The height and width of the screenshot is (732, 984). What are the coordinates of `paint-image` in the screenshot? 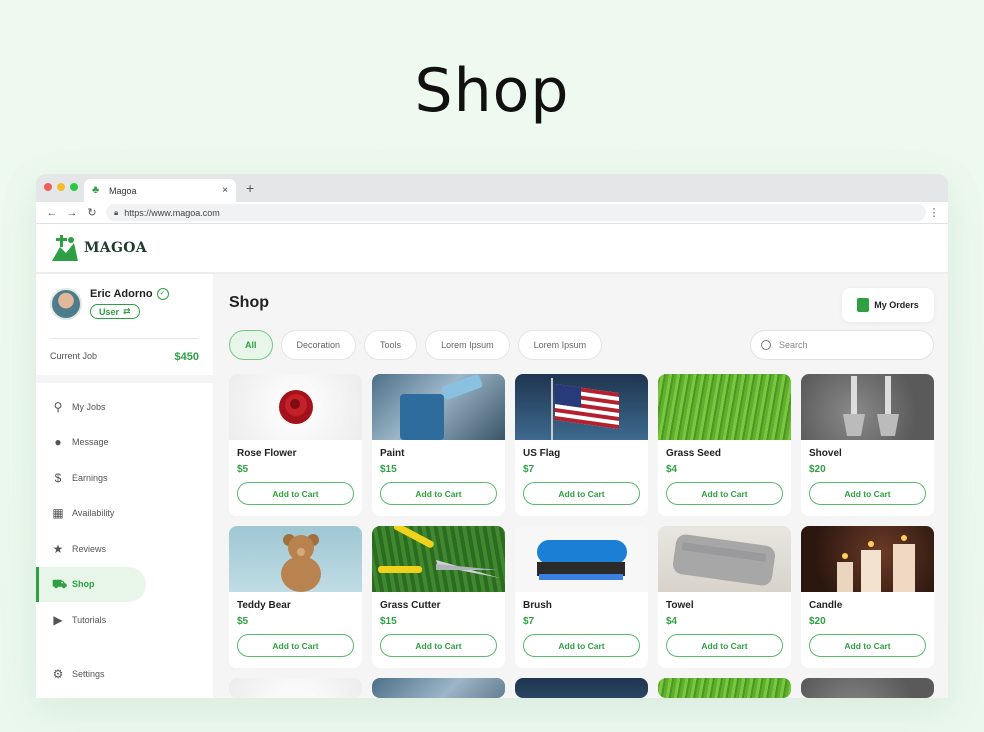 It's located at (438, 688).